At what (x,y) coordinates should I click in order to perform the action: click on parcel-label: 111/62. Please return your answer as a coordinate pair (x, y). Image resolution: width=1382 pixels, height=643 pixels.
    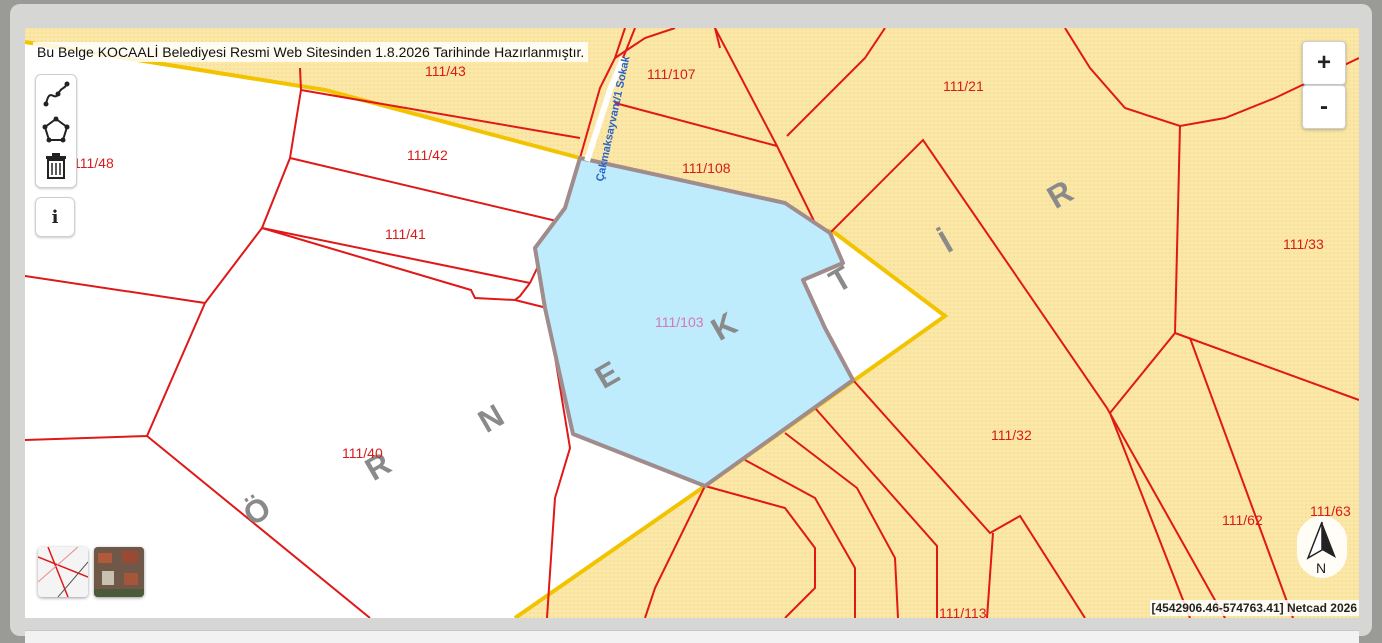
    Looking at the image, I should click on (1242, 520).